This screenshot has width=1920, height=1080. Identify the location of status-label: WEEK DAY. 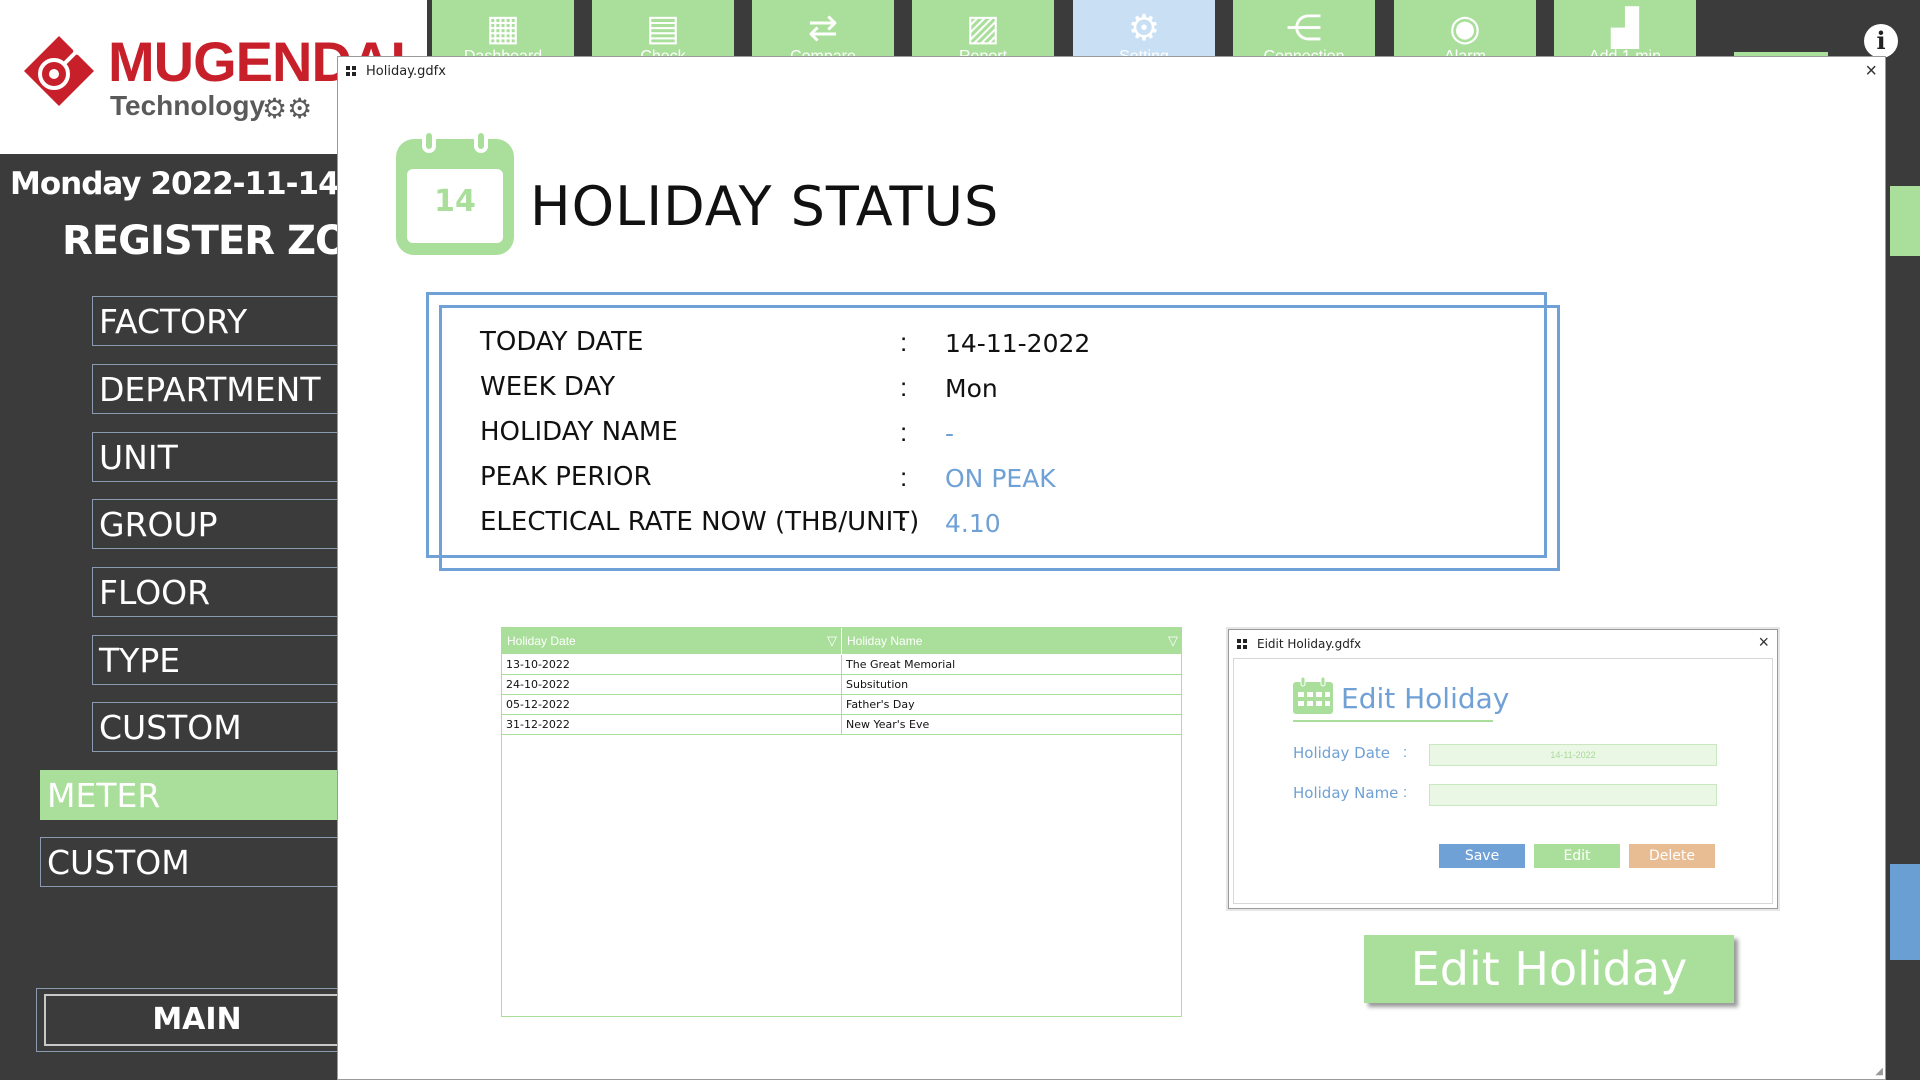
(548, 387).